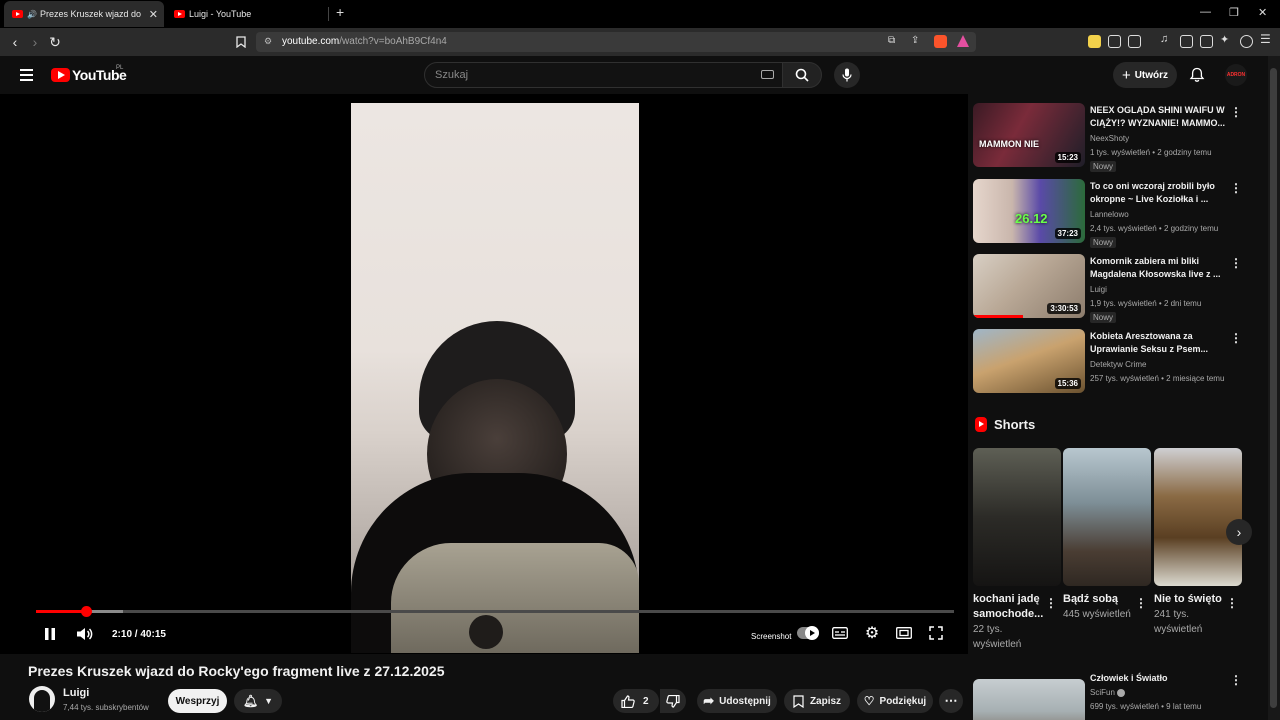 This screenshot has height=720, width=1280. I want to click on save-button: Zapisz, so click(817, 701).